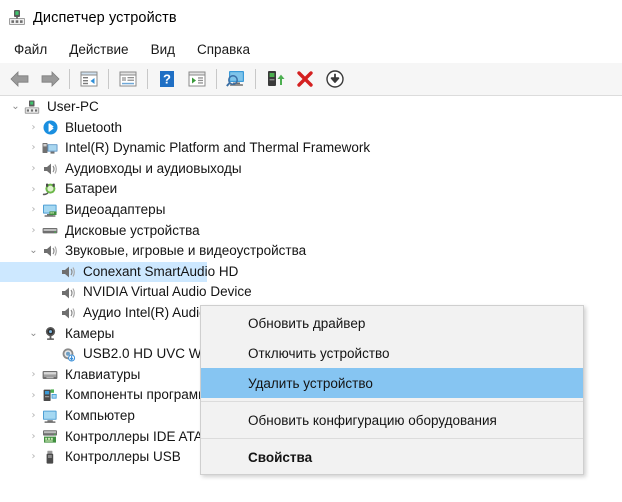 The height and width of the screenshot is (502, 622). What do you see at coordinates (50, 210) in the screenshot?
I see `display-adapter-icon` at bounding box center [50, 210].